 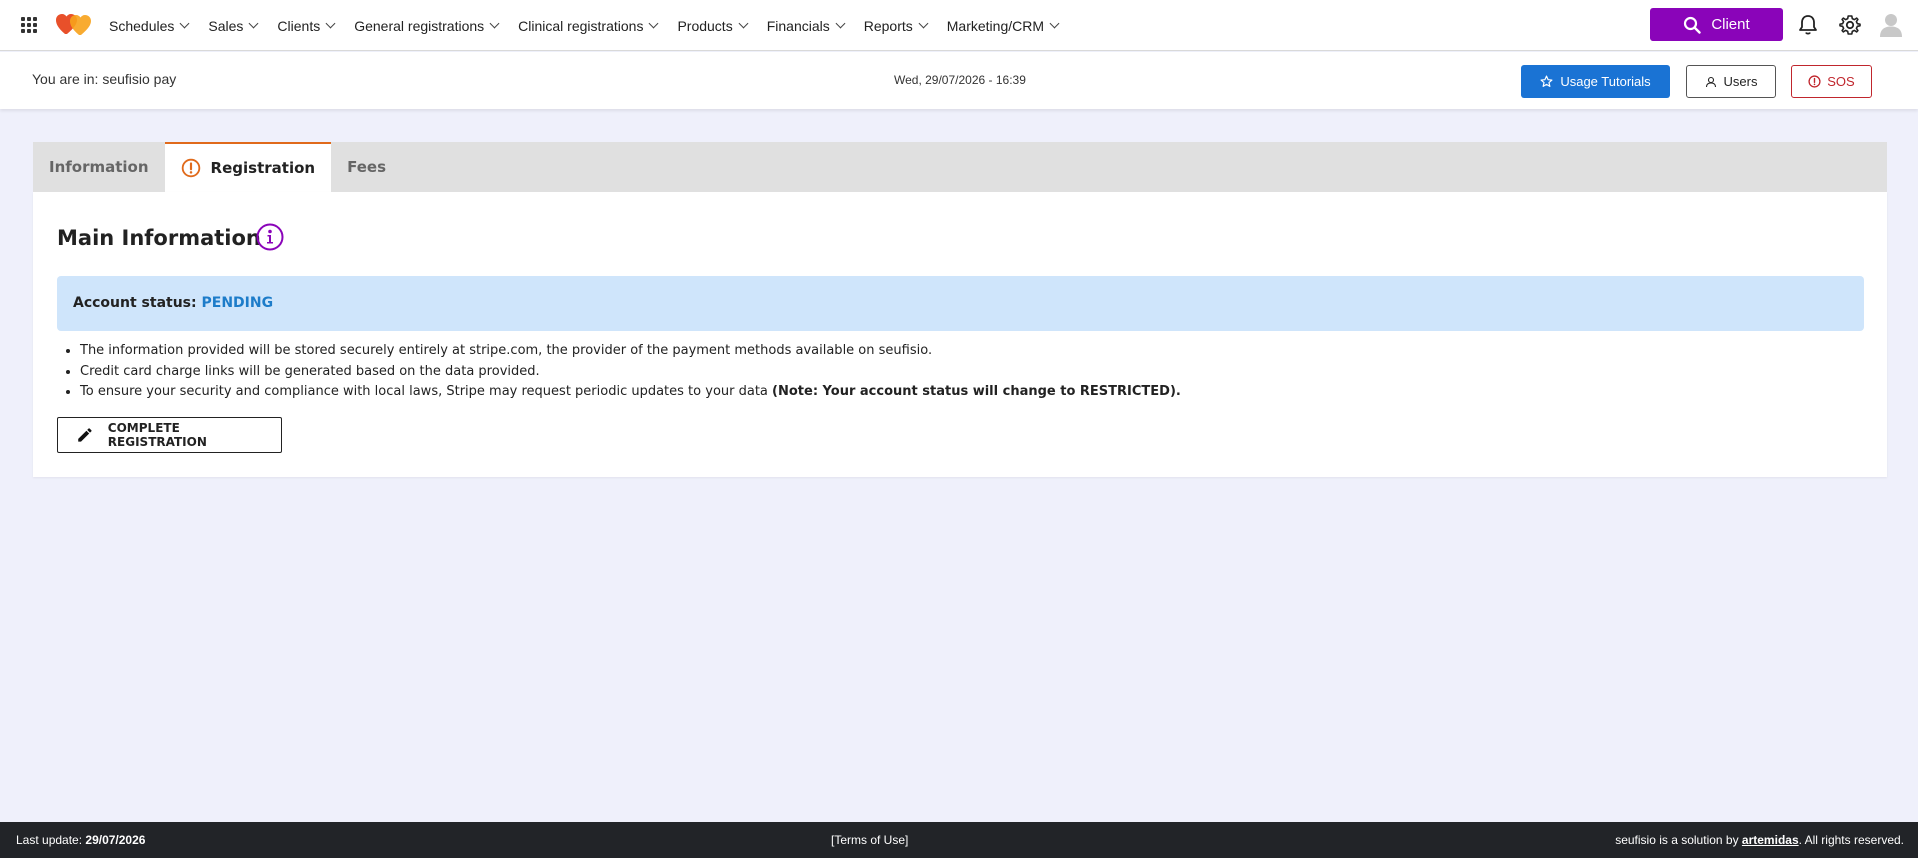 What do you see at coordinates (104, 79) in the screenshot?
I see `breadcrumb: You are in: seufisio pay` at bounding box center [104, 79].